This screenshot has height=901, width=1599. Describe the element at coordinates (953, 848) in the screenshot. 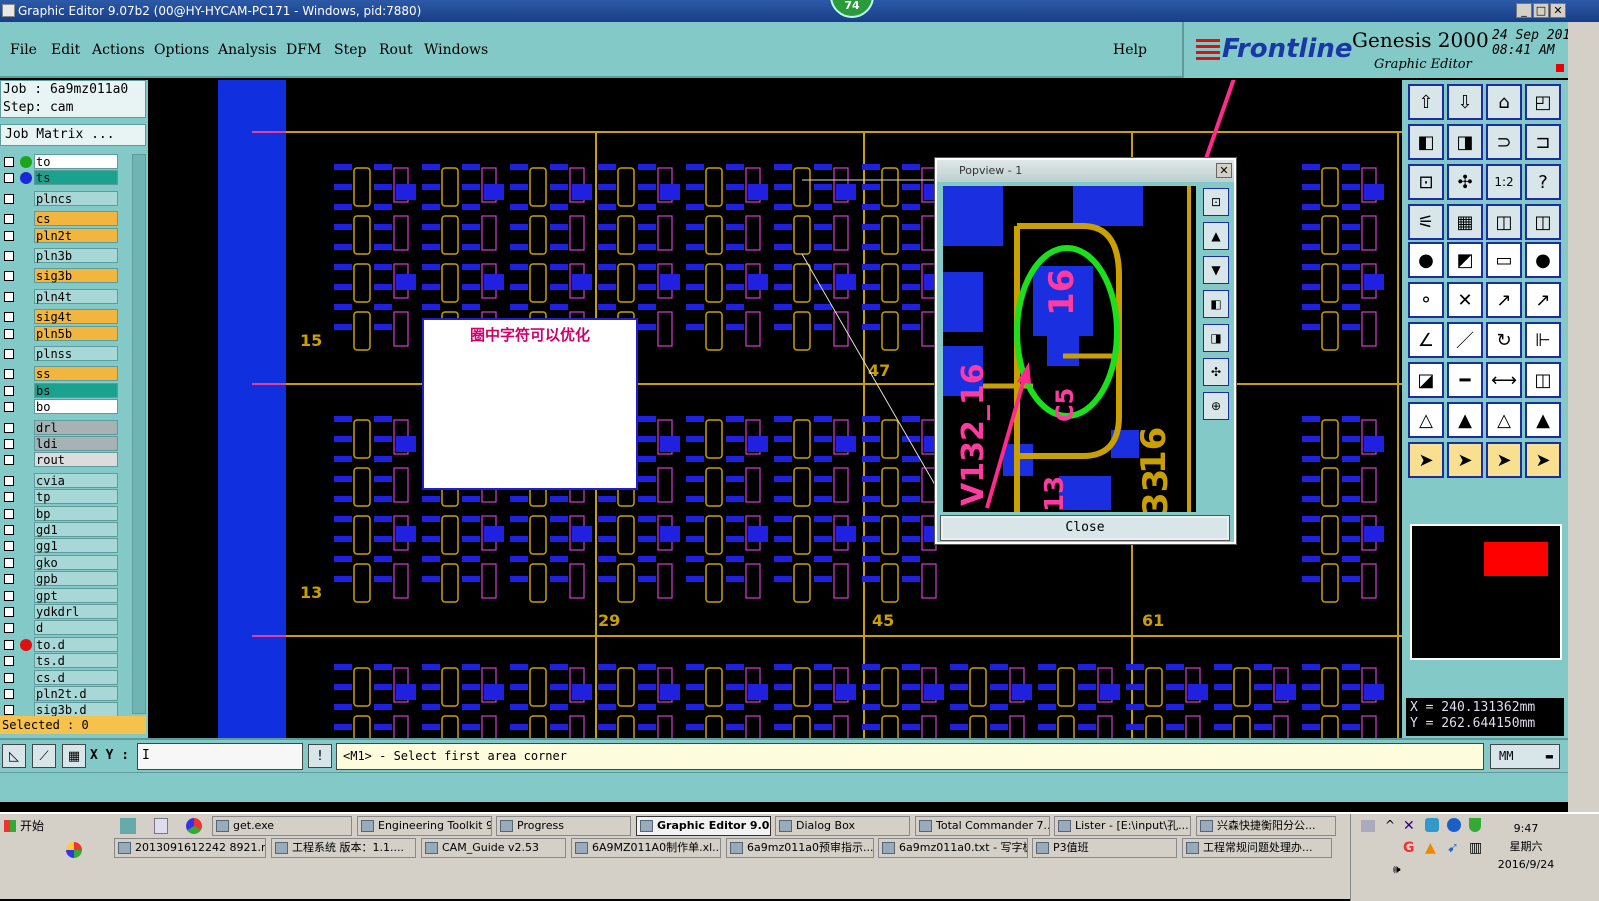

I see `taskbar-item: 6a9mz011a0.txt - 写字板` at that location.